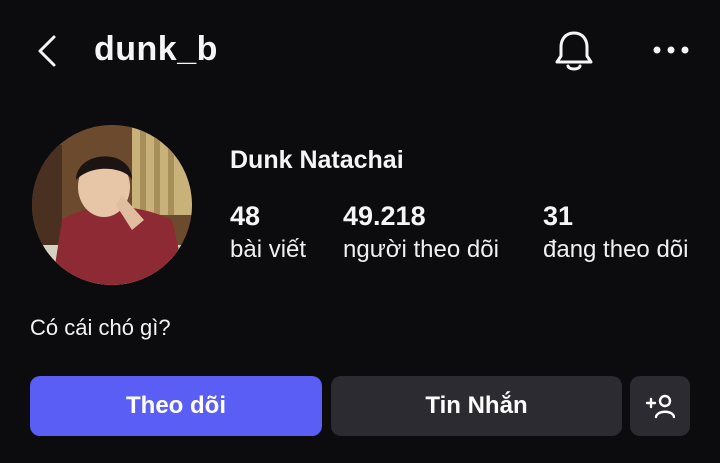 Image resolution: width=720 pixels, height=463 pixels. I want to click on stat-following-count: 31, so click(558, 216).